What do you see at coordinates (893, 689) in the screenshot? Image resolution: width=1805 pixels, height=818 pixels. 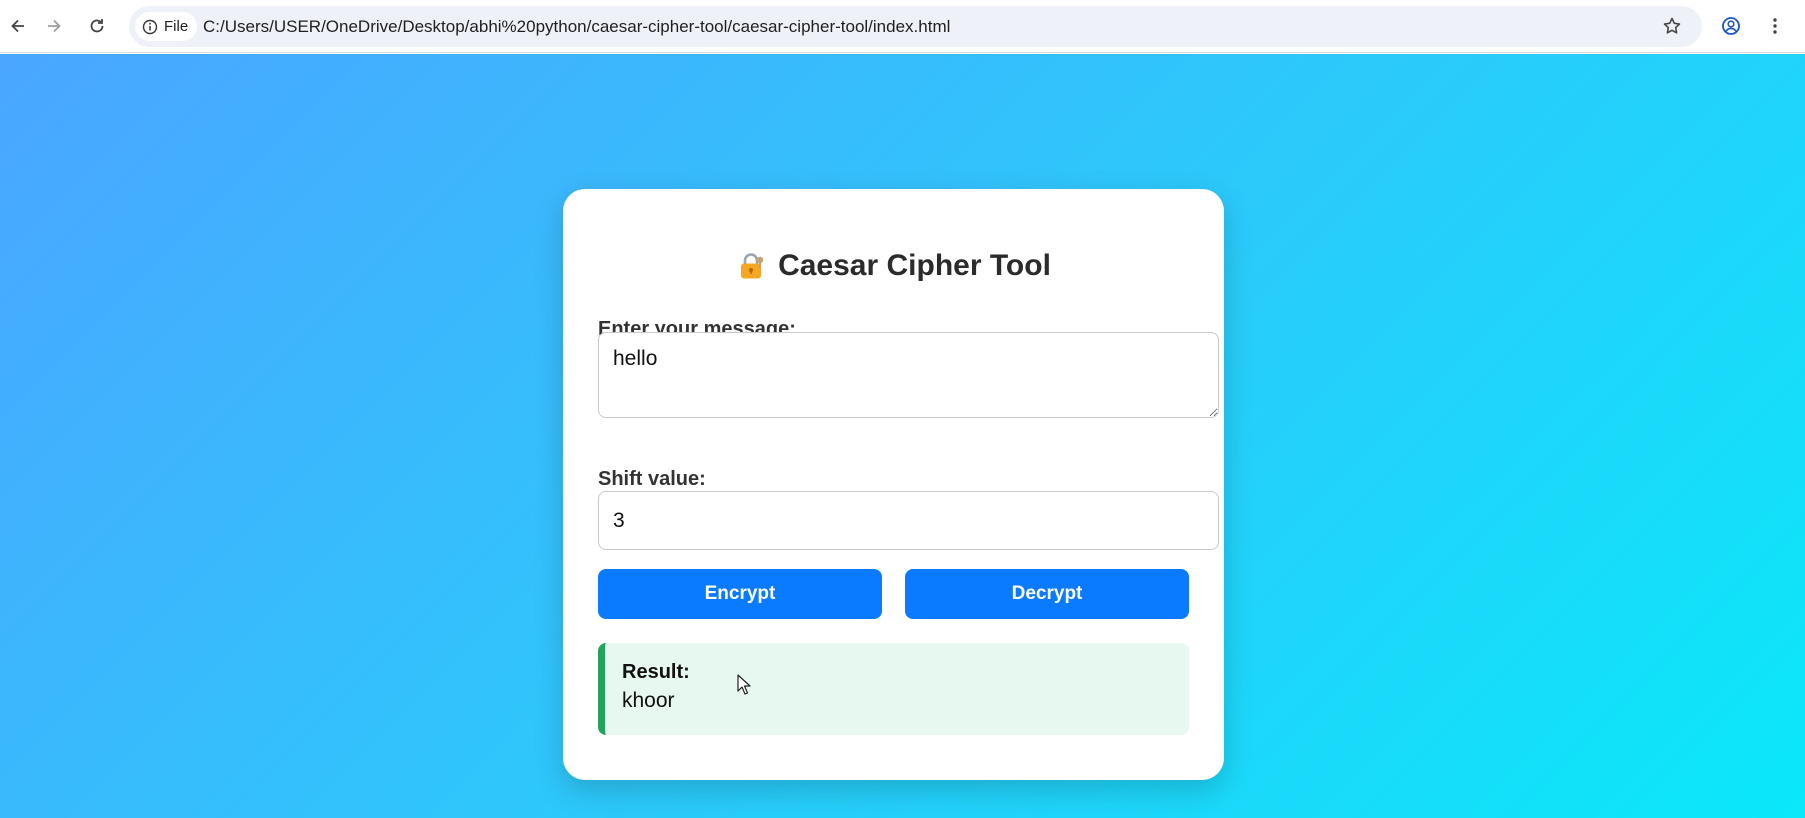 I see `result-box: Result: khoor` at bounding box center [893, 689].